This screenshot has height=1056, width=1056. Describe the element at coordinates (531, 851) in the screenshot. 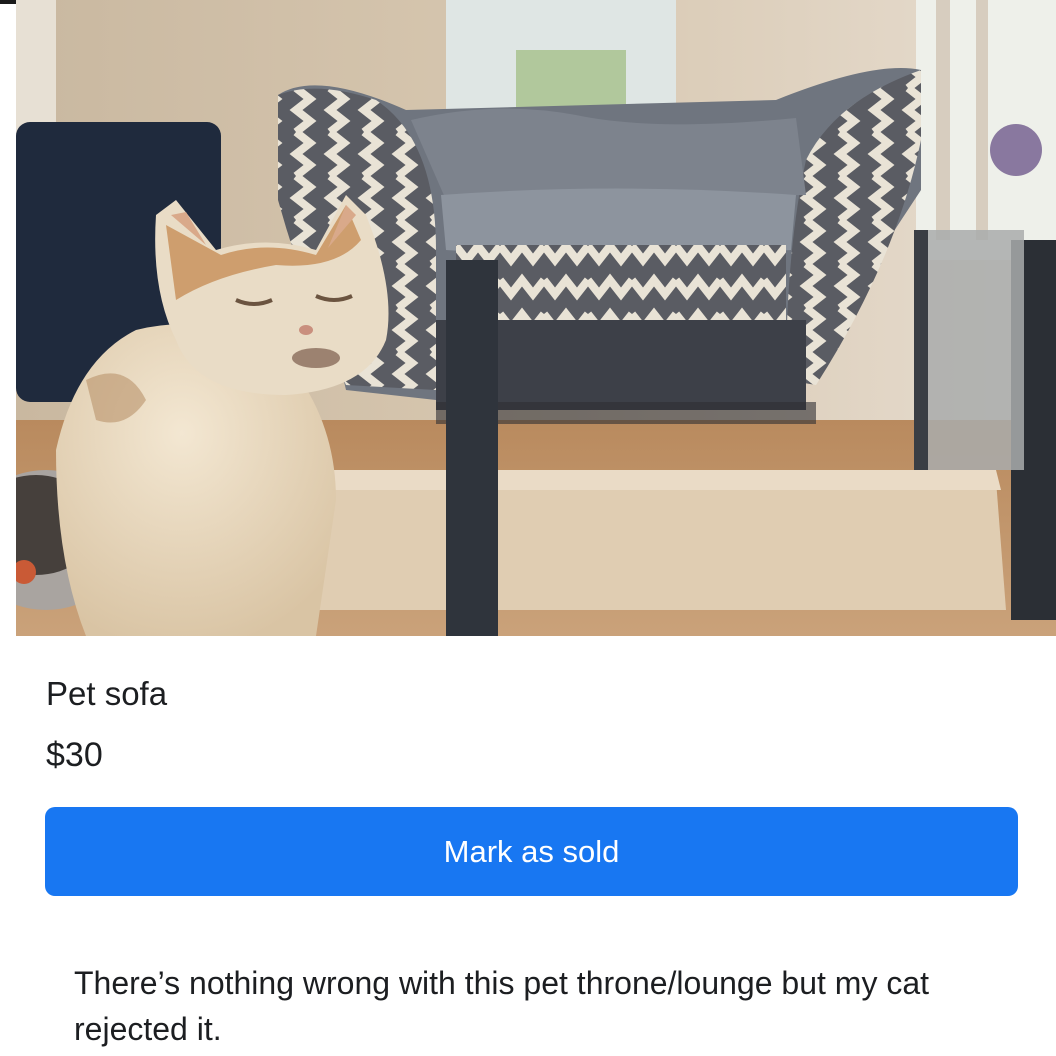

I see `mark-as-sold-button: Mark as sold` at that location.